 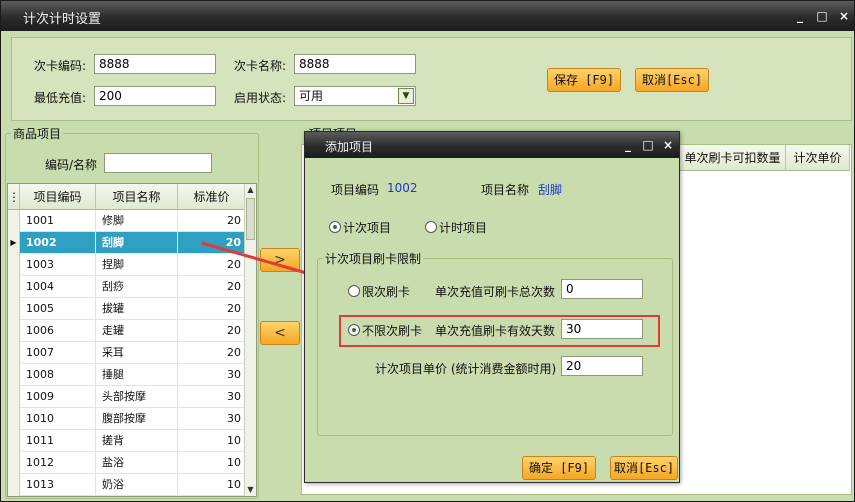 I want to click on cell-code: 1004, so click(x=58, y=287).